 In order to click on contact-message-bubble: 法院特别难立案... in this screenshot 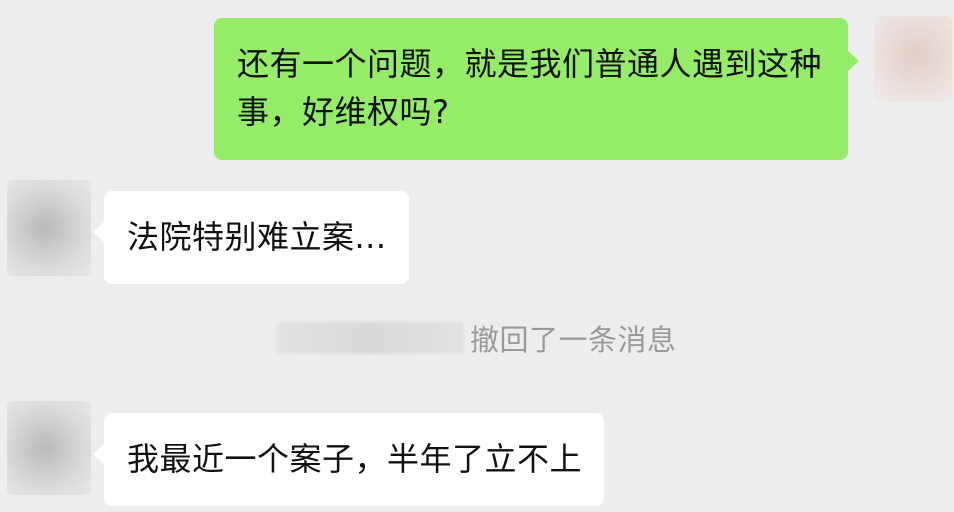, I will do `click(251, 237)`.